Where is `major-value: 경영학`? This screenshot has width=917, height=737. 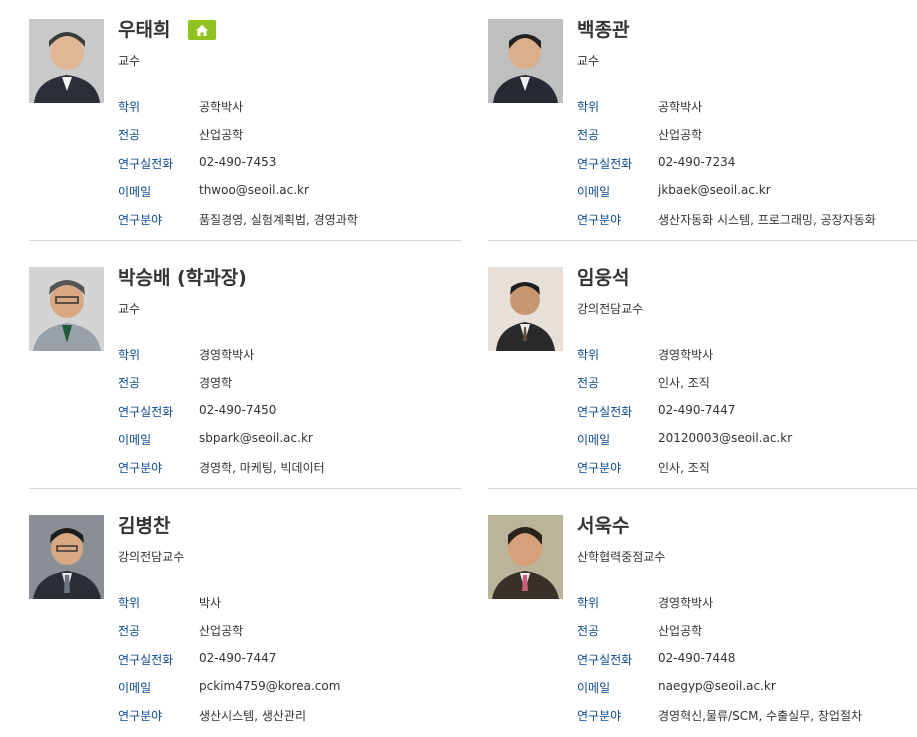
major-value: 경영학 is located at coordinates (216, 383).